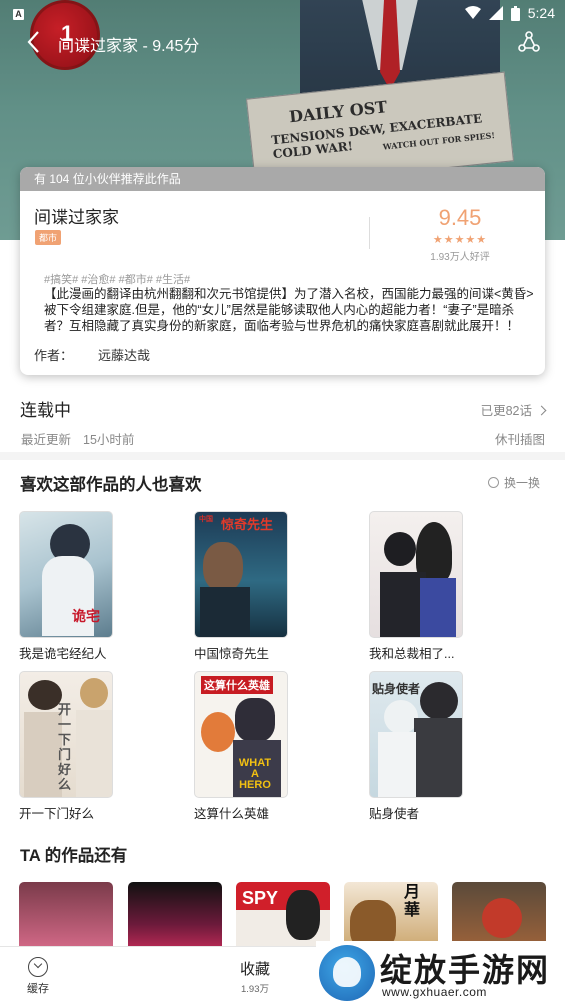  I want to click on cache-button: 缓存, so click(38, 976).